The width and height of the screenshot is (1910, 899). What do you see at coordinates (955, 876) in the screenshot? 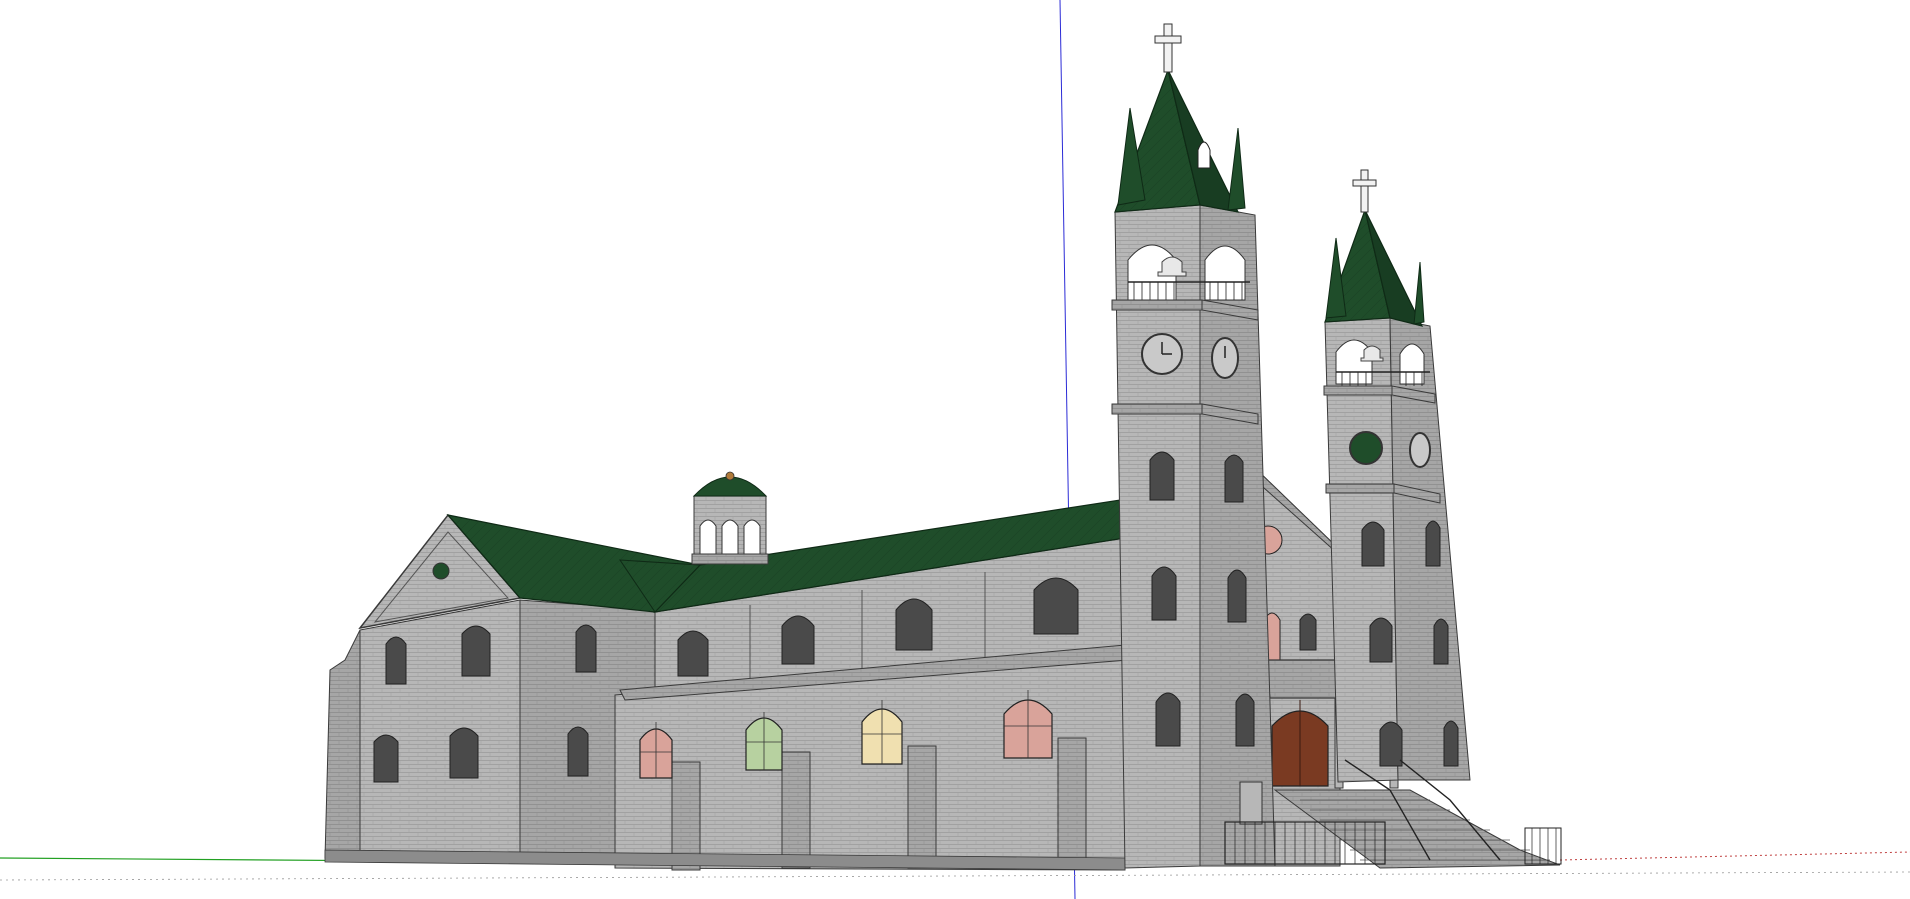
I see `ground-dotted` at bounding box center [955, 876].